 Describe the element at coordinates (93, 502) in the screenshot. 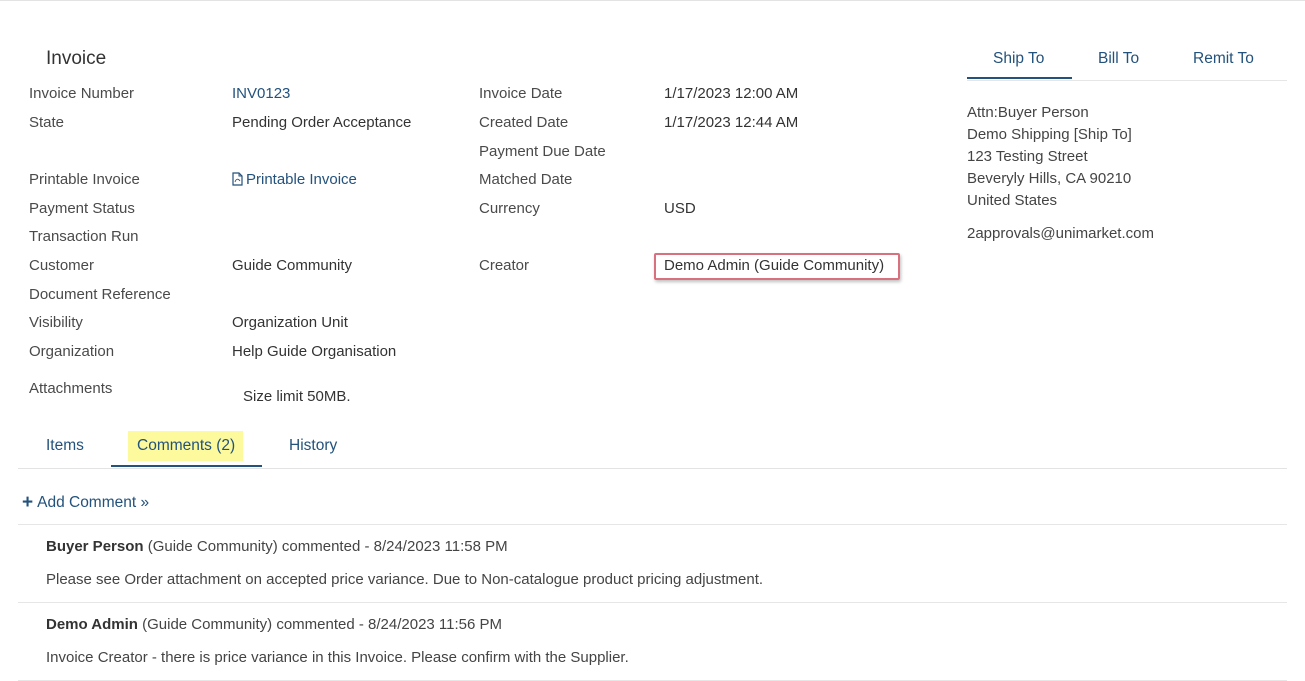

I see `add-comment-label: Add Comment »` at that location.